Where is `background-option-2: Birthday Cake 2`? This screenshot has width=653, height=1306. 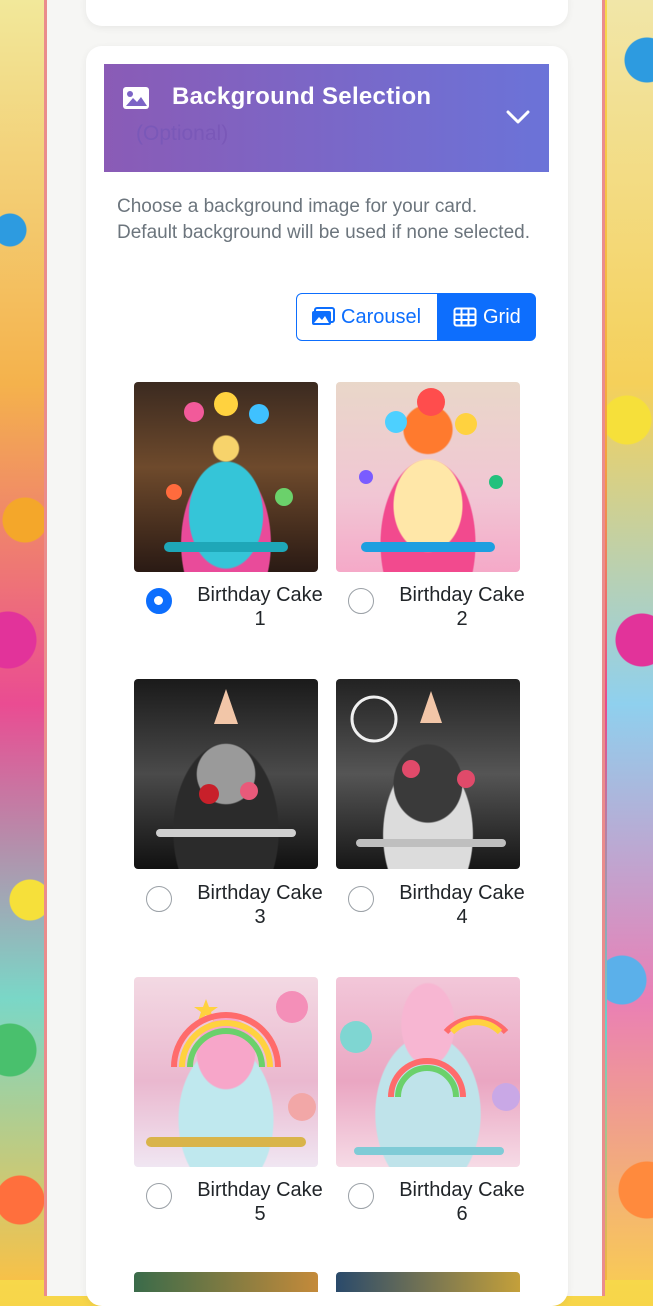 background-option-2: Birthday Cake 2 is located at coordinates (448, 613).